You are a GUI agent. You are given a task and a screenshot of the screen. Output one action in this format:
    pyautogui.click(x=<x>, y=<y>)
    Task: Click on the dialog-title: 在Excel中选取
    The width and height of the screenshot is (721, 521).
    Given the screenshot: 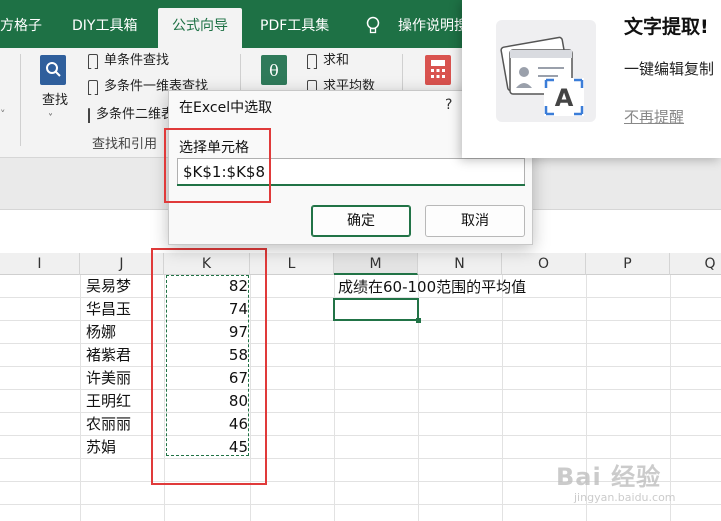 What is the action you would take?
    pyautogui.click(x=226, y=108)
    